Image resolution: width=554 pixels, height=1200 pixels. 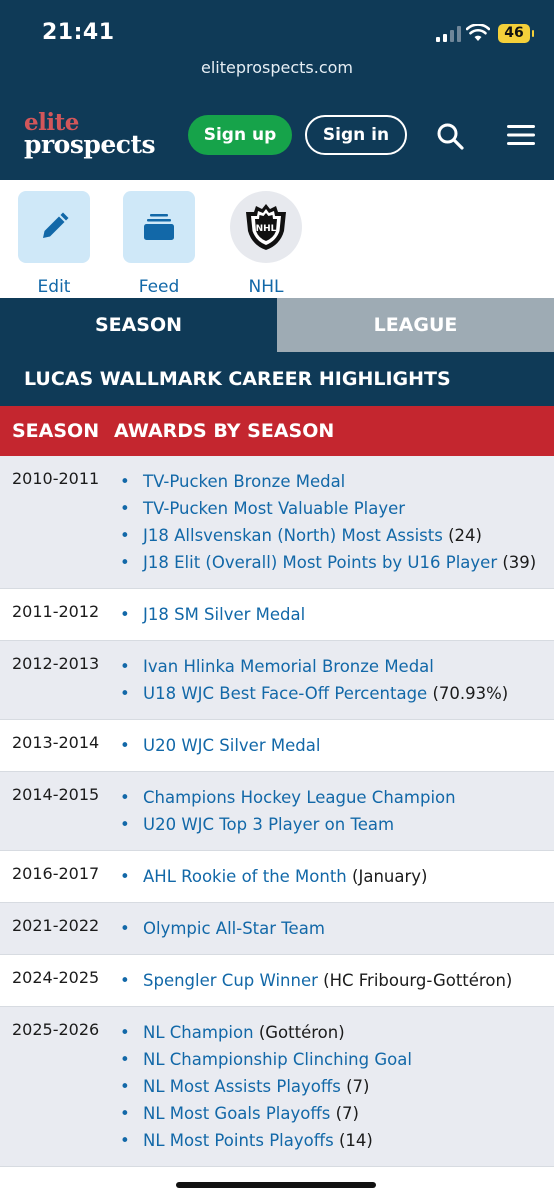 I want to click on column-header-season: SEASON, so click(x=56, y=431).